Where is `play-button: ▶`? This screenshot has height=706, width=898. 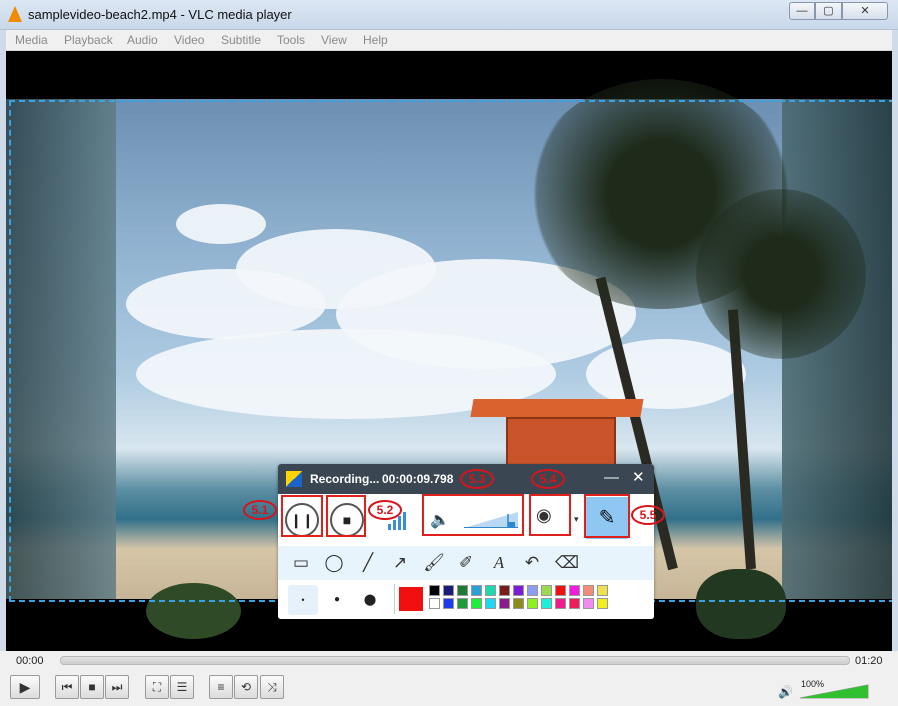
play-button: ▶ is located at coordinates (25, 687).